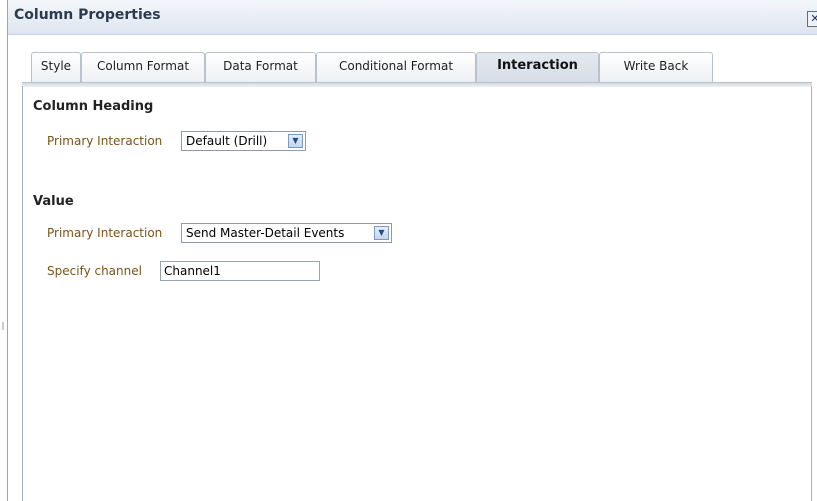 The image size is (817, 501). I want to click on select-value: Send Master-Detail Events, so click(265, 233).